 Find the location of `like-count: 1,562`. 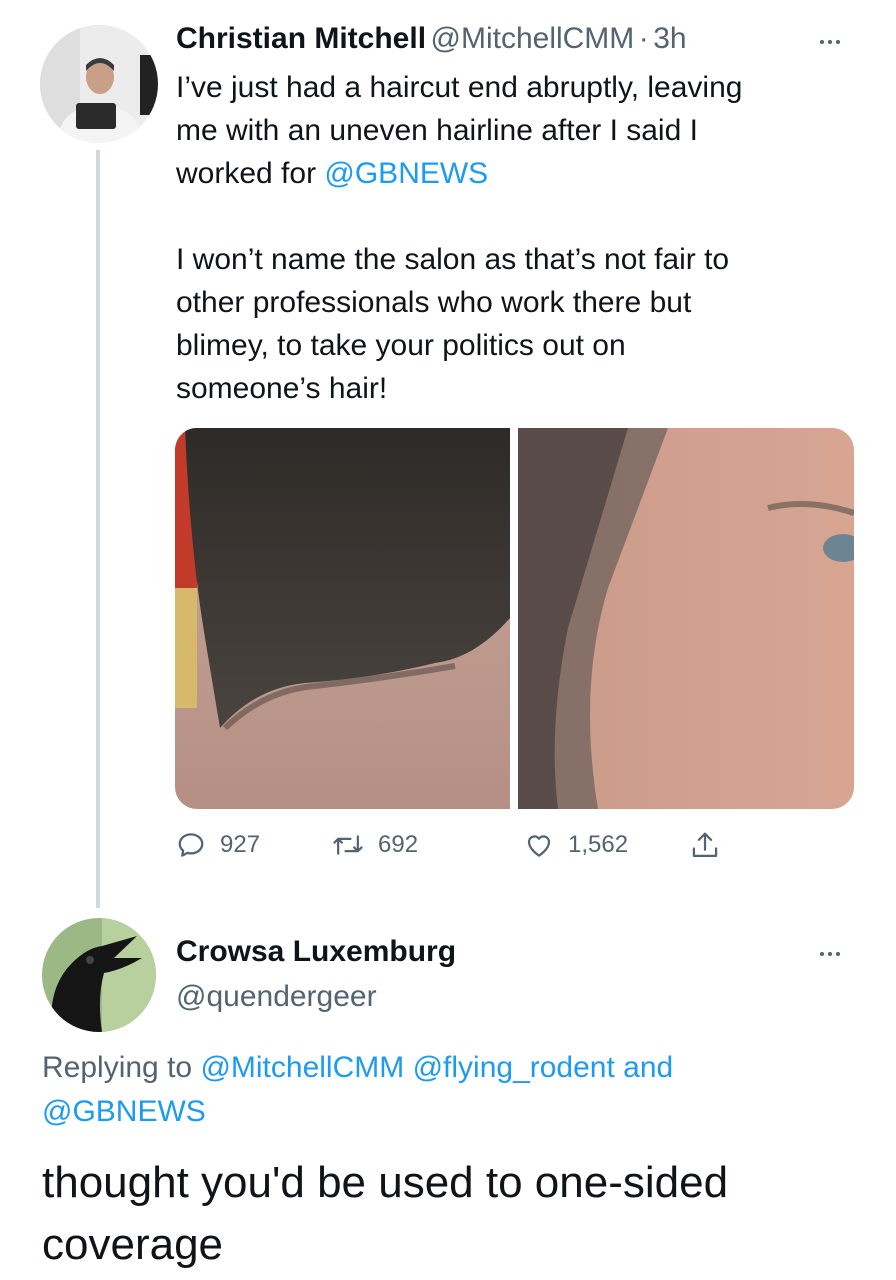

like-count: 1,562 is located at coordinates (598, 844).